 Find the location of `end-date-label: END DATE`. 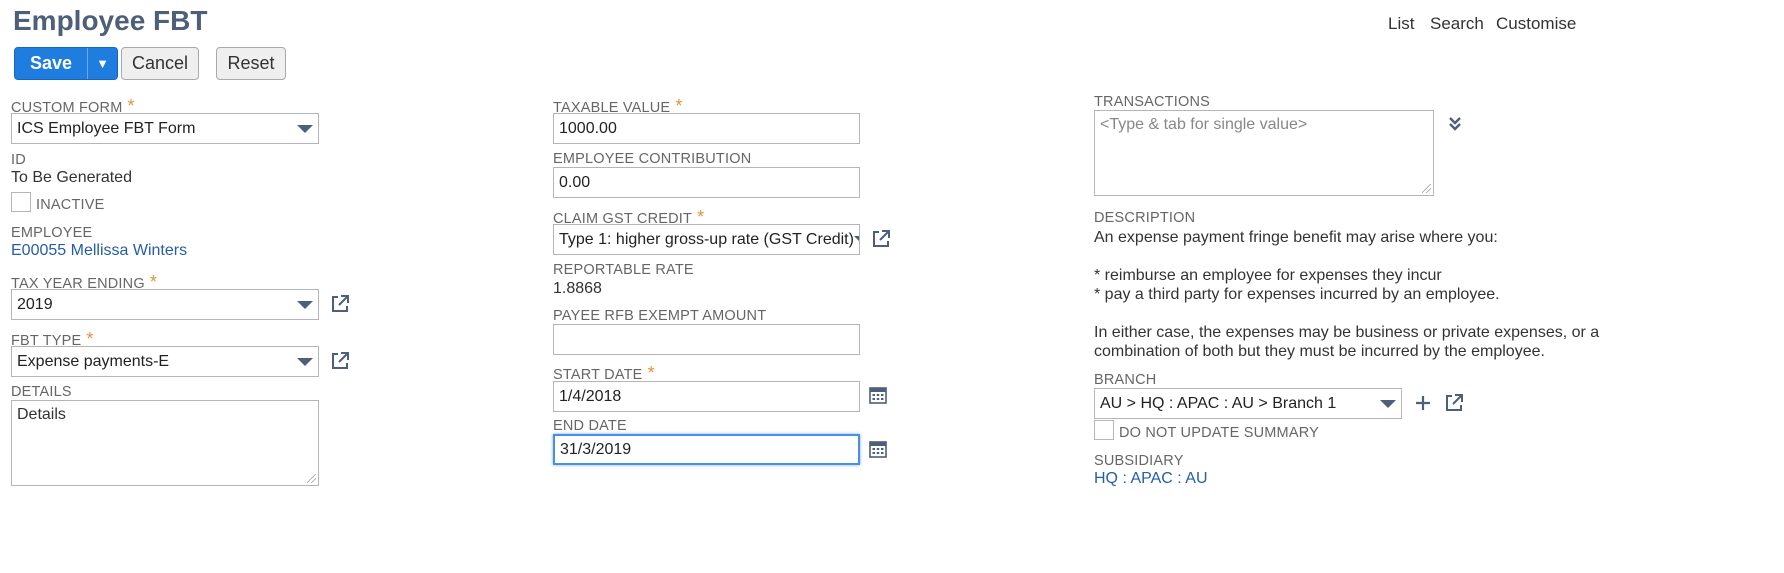

end-date-label: END DATE is located at coordinates (590, 426).